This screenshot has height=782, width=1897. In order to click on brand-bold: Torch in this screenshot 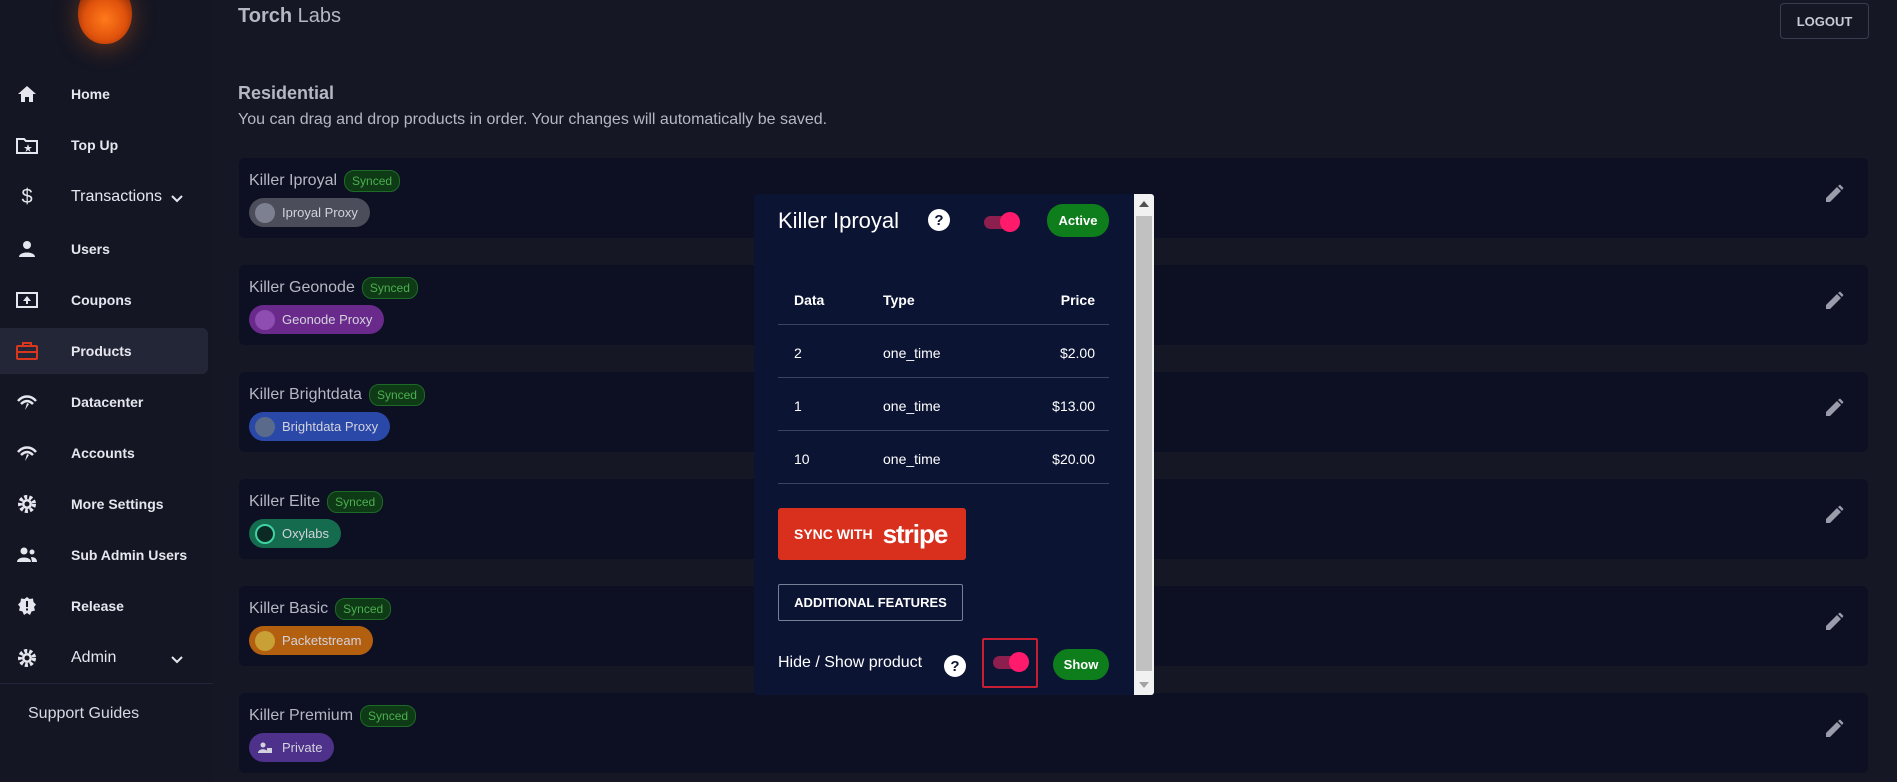, I will do `click(265, 16)`.